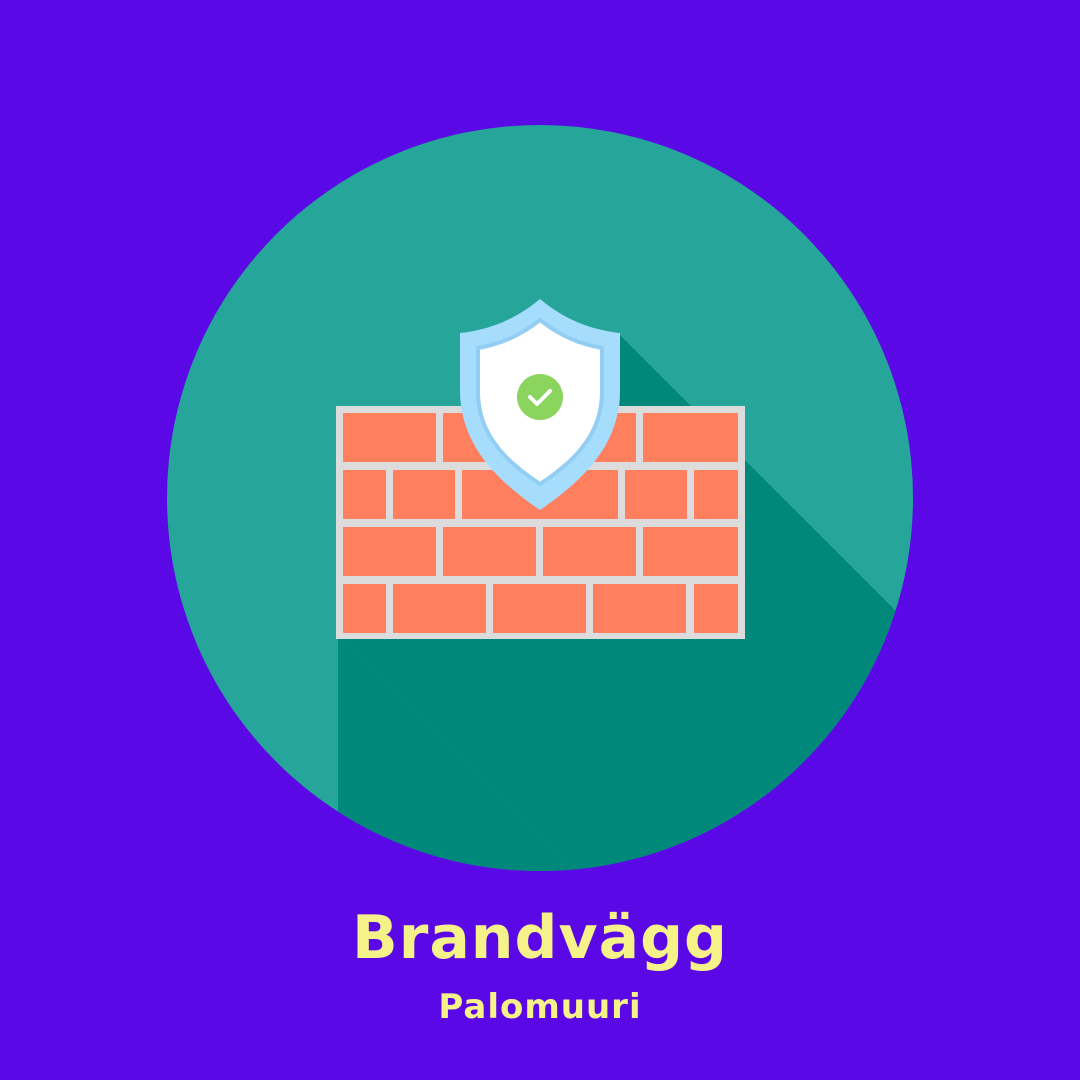 The image size is (1080, 1080). Describe the element at coordinates (540, 397) in the screenshot. I see `check-icon` at that location.